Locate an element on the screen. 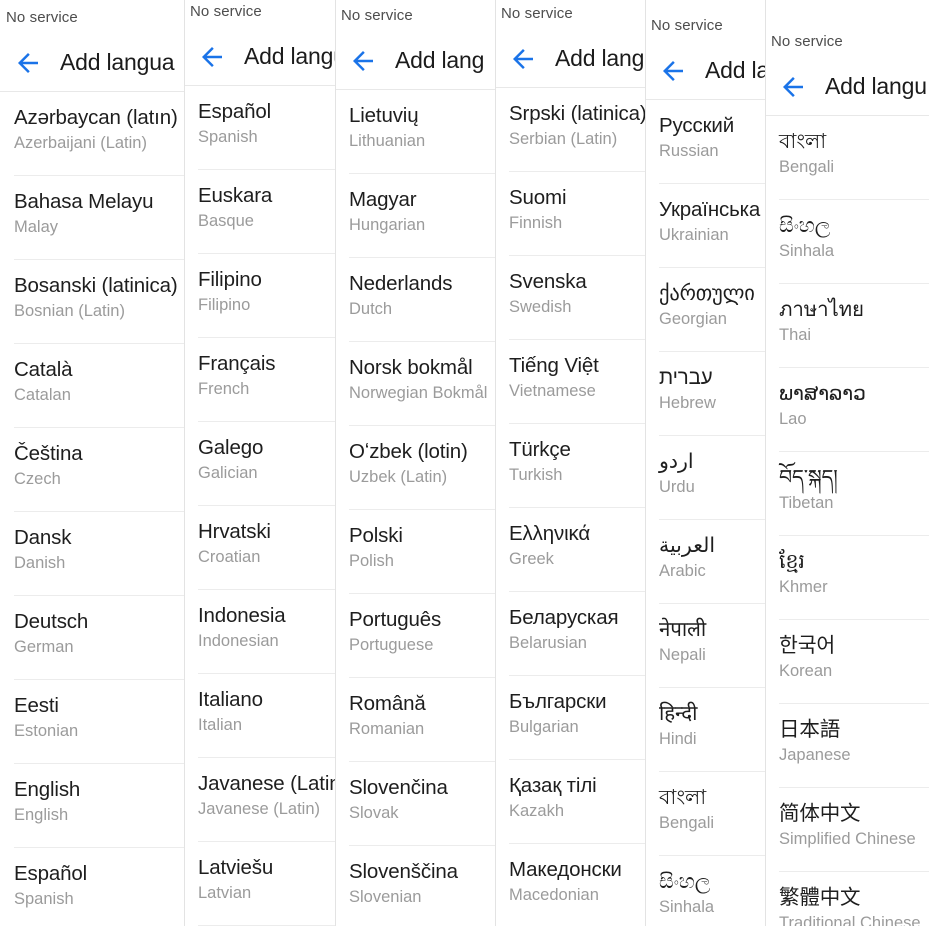 The height and width of the screenshot is (926, 929). language-list-item: Беларуская Belarusian is located at coordinates (570, 634).